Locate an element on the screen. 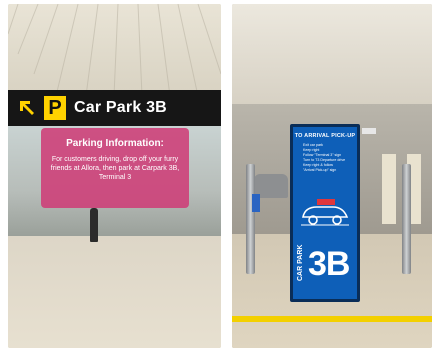 This screenshot has height=352, width=435. car-icon is located at coordinates (325, 212).